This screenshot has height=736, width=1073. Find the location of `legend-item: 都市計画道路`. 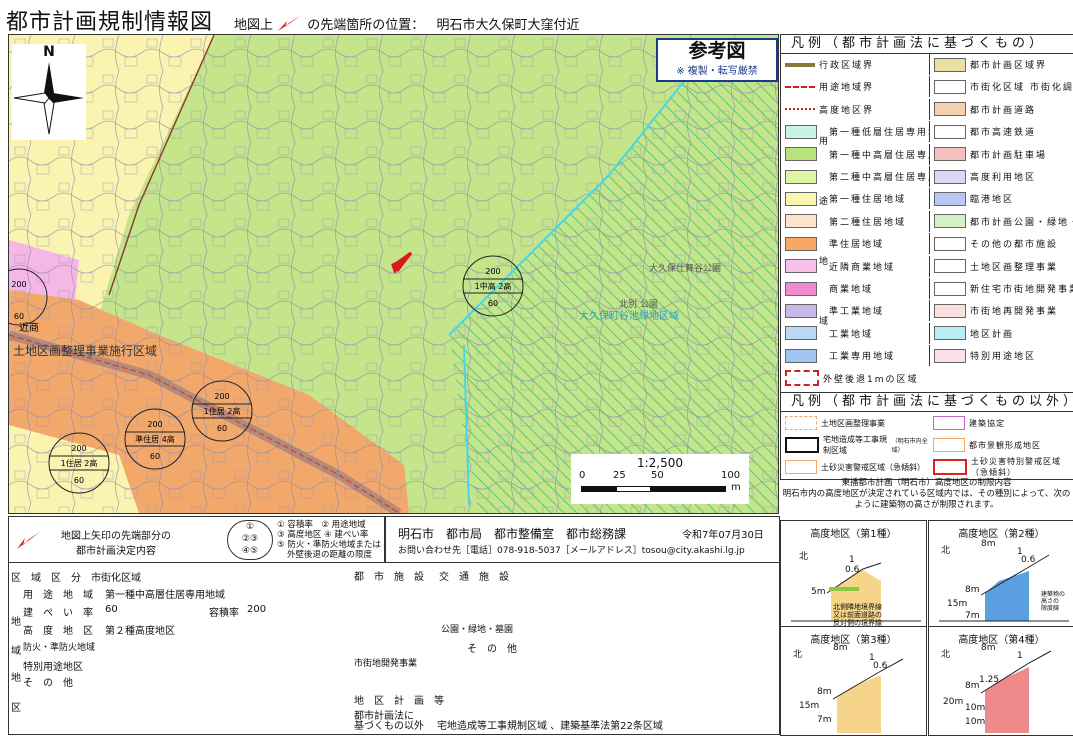

legend-item: 都市計画道路 is located at coordinates (1001, 109).